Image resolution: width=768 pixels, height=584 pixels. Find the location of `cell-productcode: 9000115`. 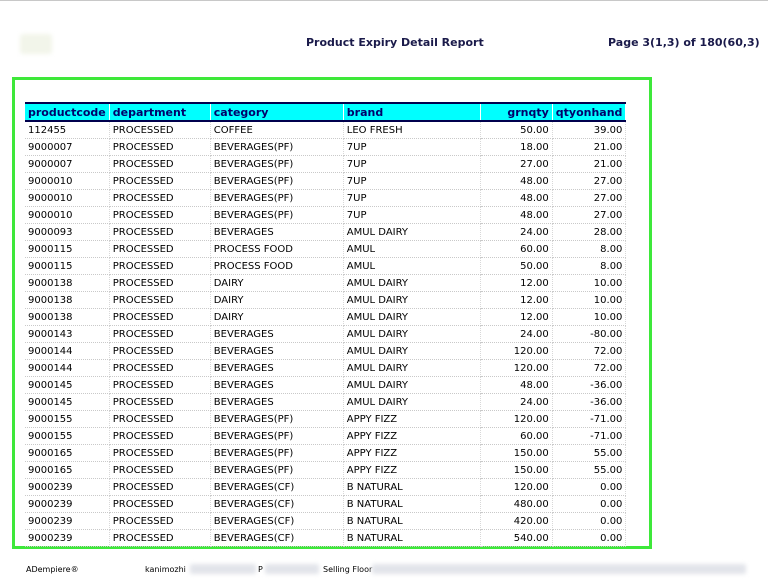

cell-productcode: 9000115 is located at coordinates (67, 266).